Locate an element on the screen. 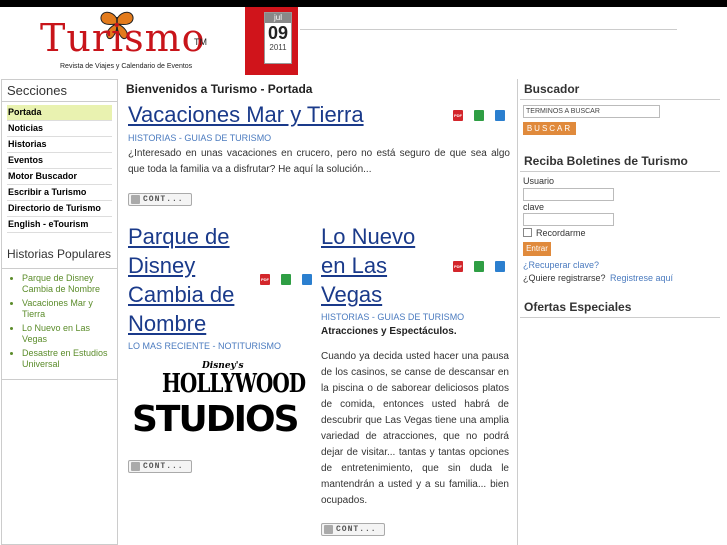  article-subtitle: Atracciones y Espectáculos. is located at coordinates (389, 331).